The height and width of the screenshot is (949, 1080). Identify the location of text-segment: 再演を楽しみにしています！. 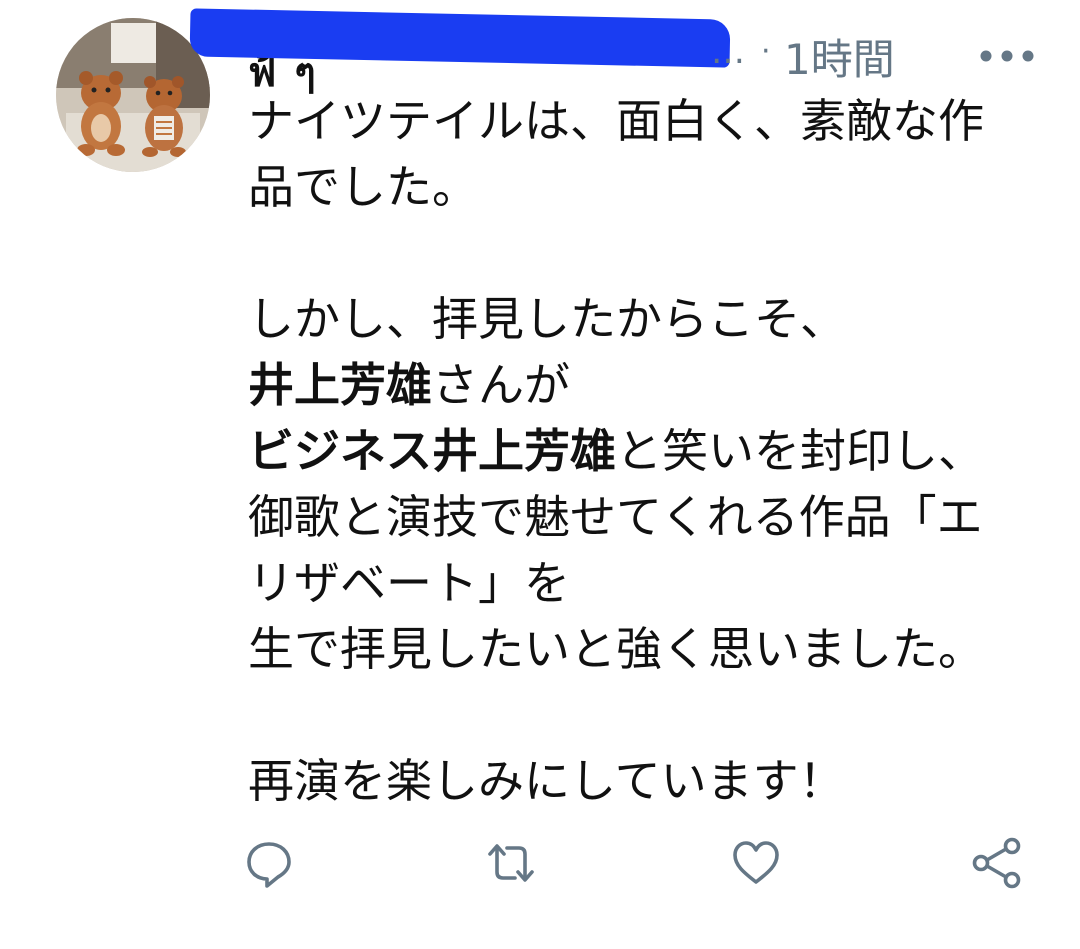
(546, 781).